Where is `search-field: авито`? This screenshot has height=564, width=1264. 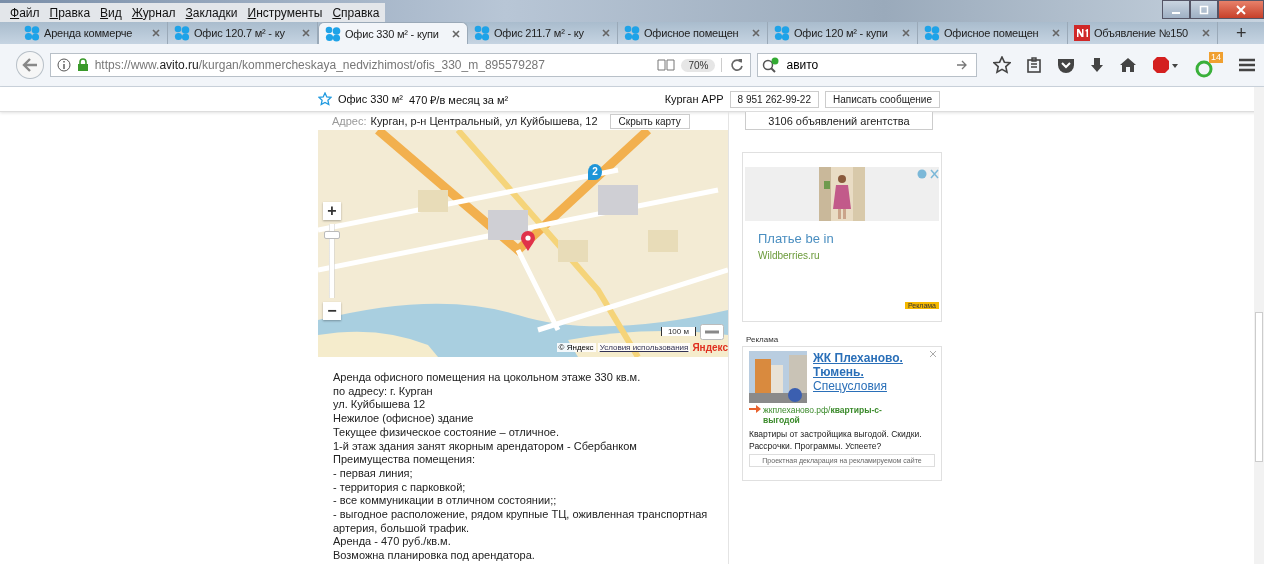 search-field: авито is located at coordinates (867, 65).